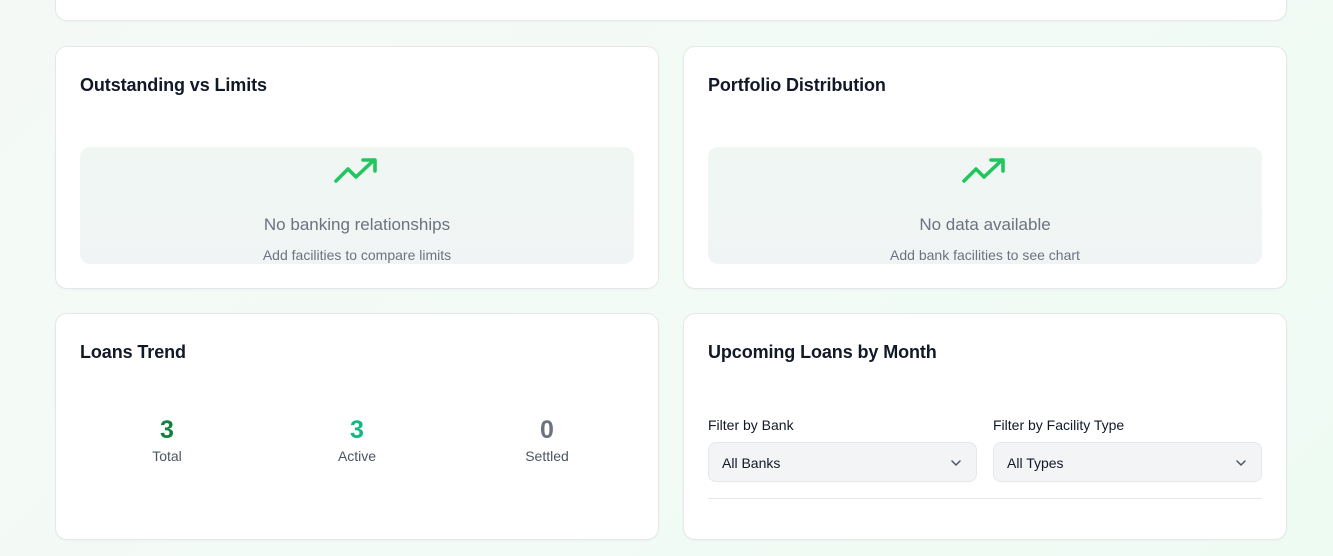 The width and height of the screenshot is (1333, 556). I want to click on divider, so click(985, 498).